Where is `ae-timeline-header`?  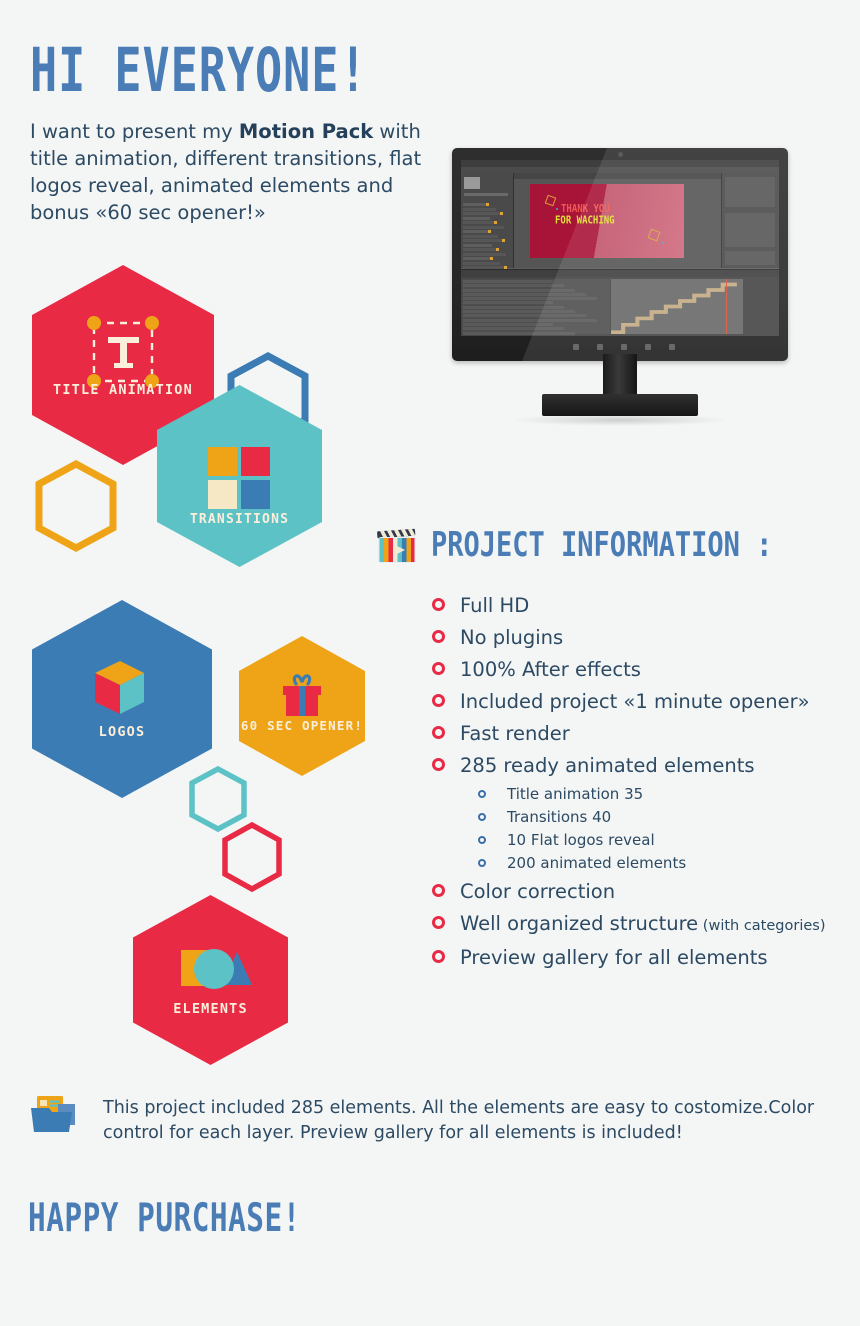
ae-timeline-header is located at coordinates (620, 273).